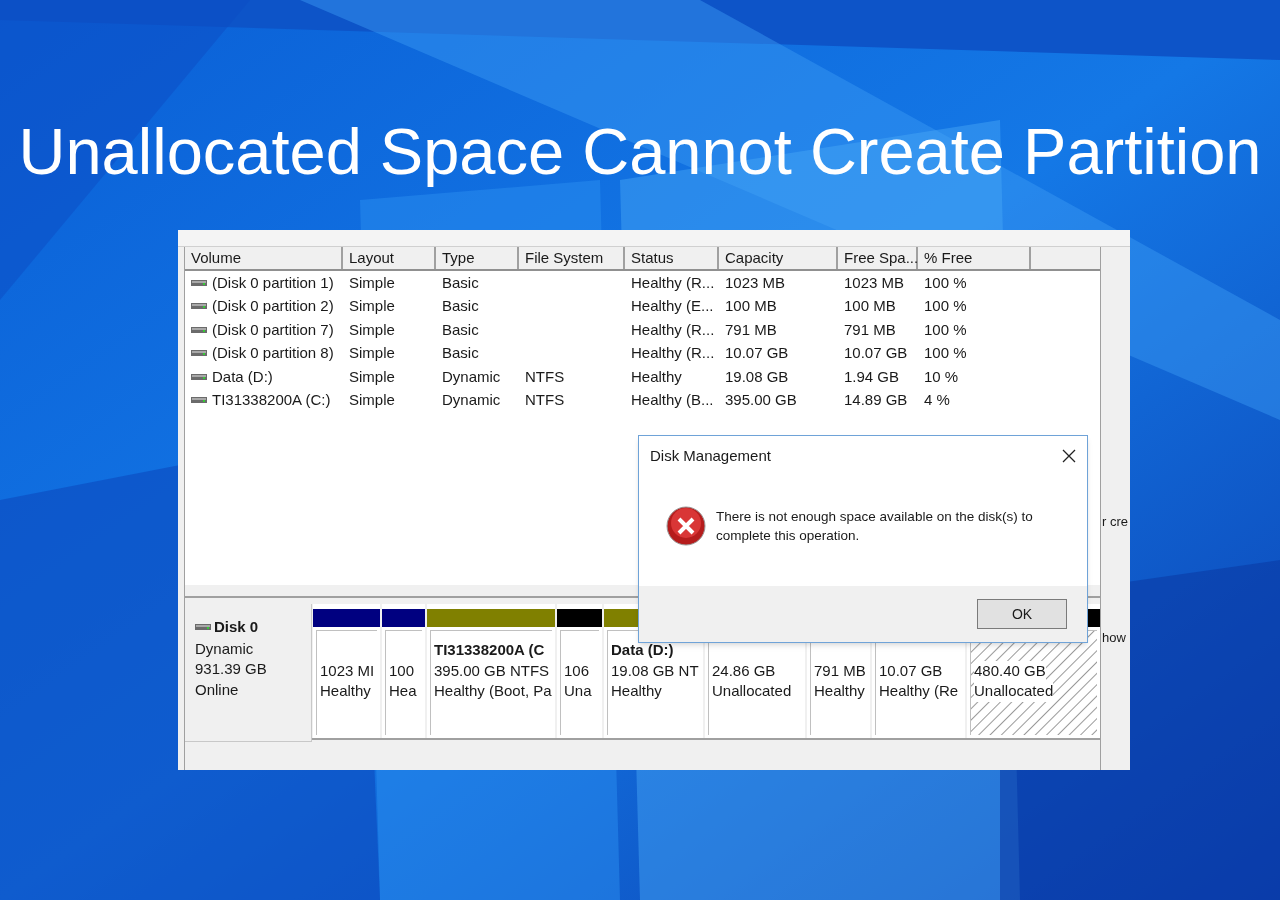  Describe the element at coordinates (1069, 456) in the screenshot. I see `close-icon` at that location.